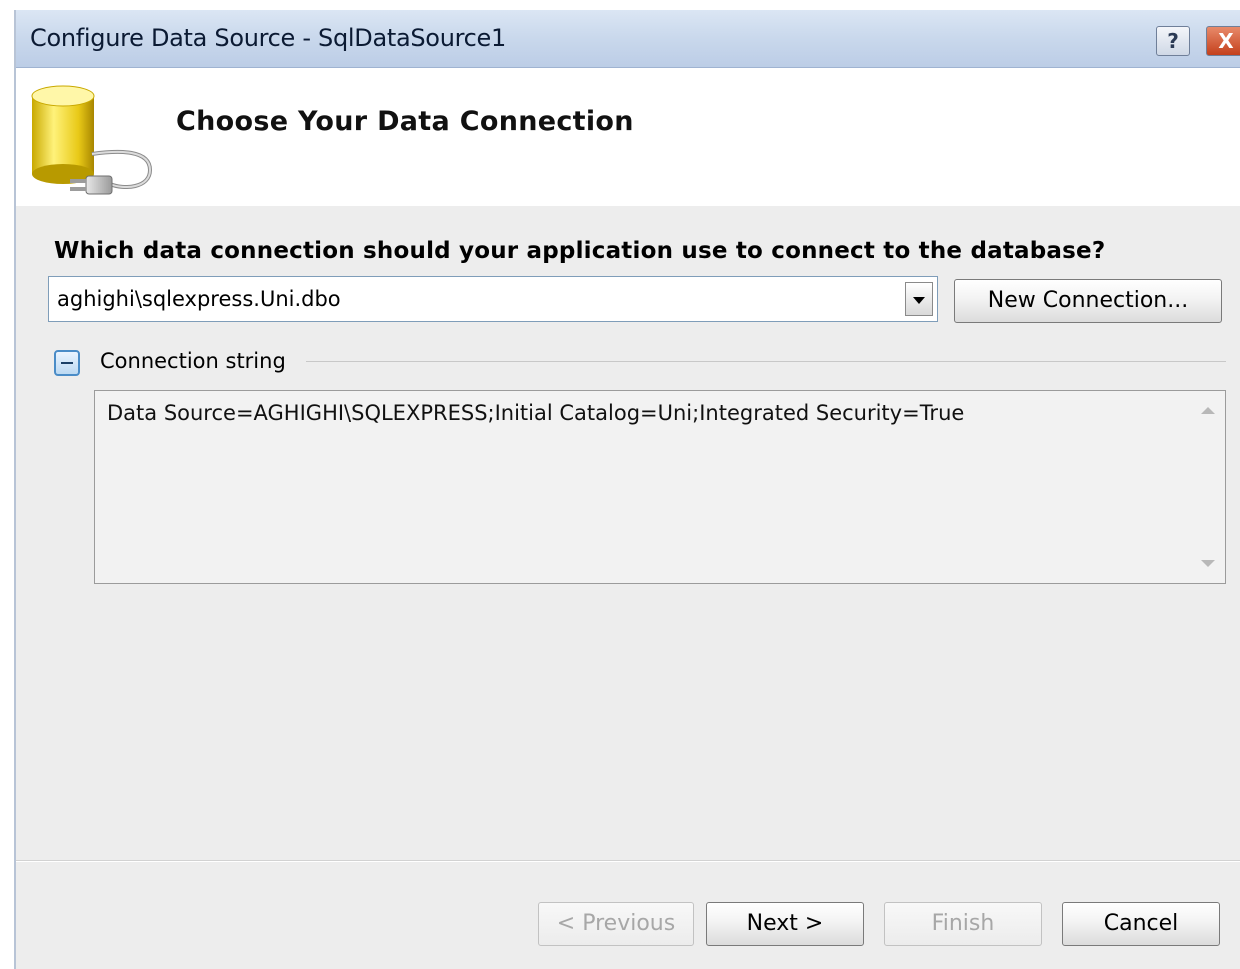 This screenshot has height=969, width=1240. Describe the element at coordinates (67, 363) in the screenshot. I see `collapse-icon` at that location.